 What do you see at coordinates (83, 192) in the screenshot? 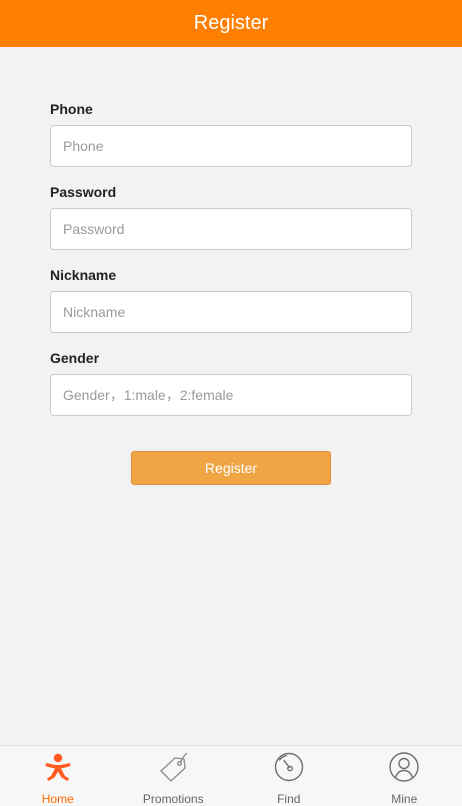
I see `password-label: Password` at bounding box center [83, 192].